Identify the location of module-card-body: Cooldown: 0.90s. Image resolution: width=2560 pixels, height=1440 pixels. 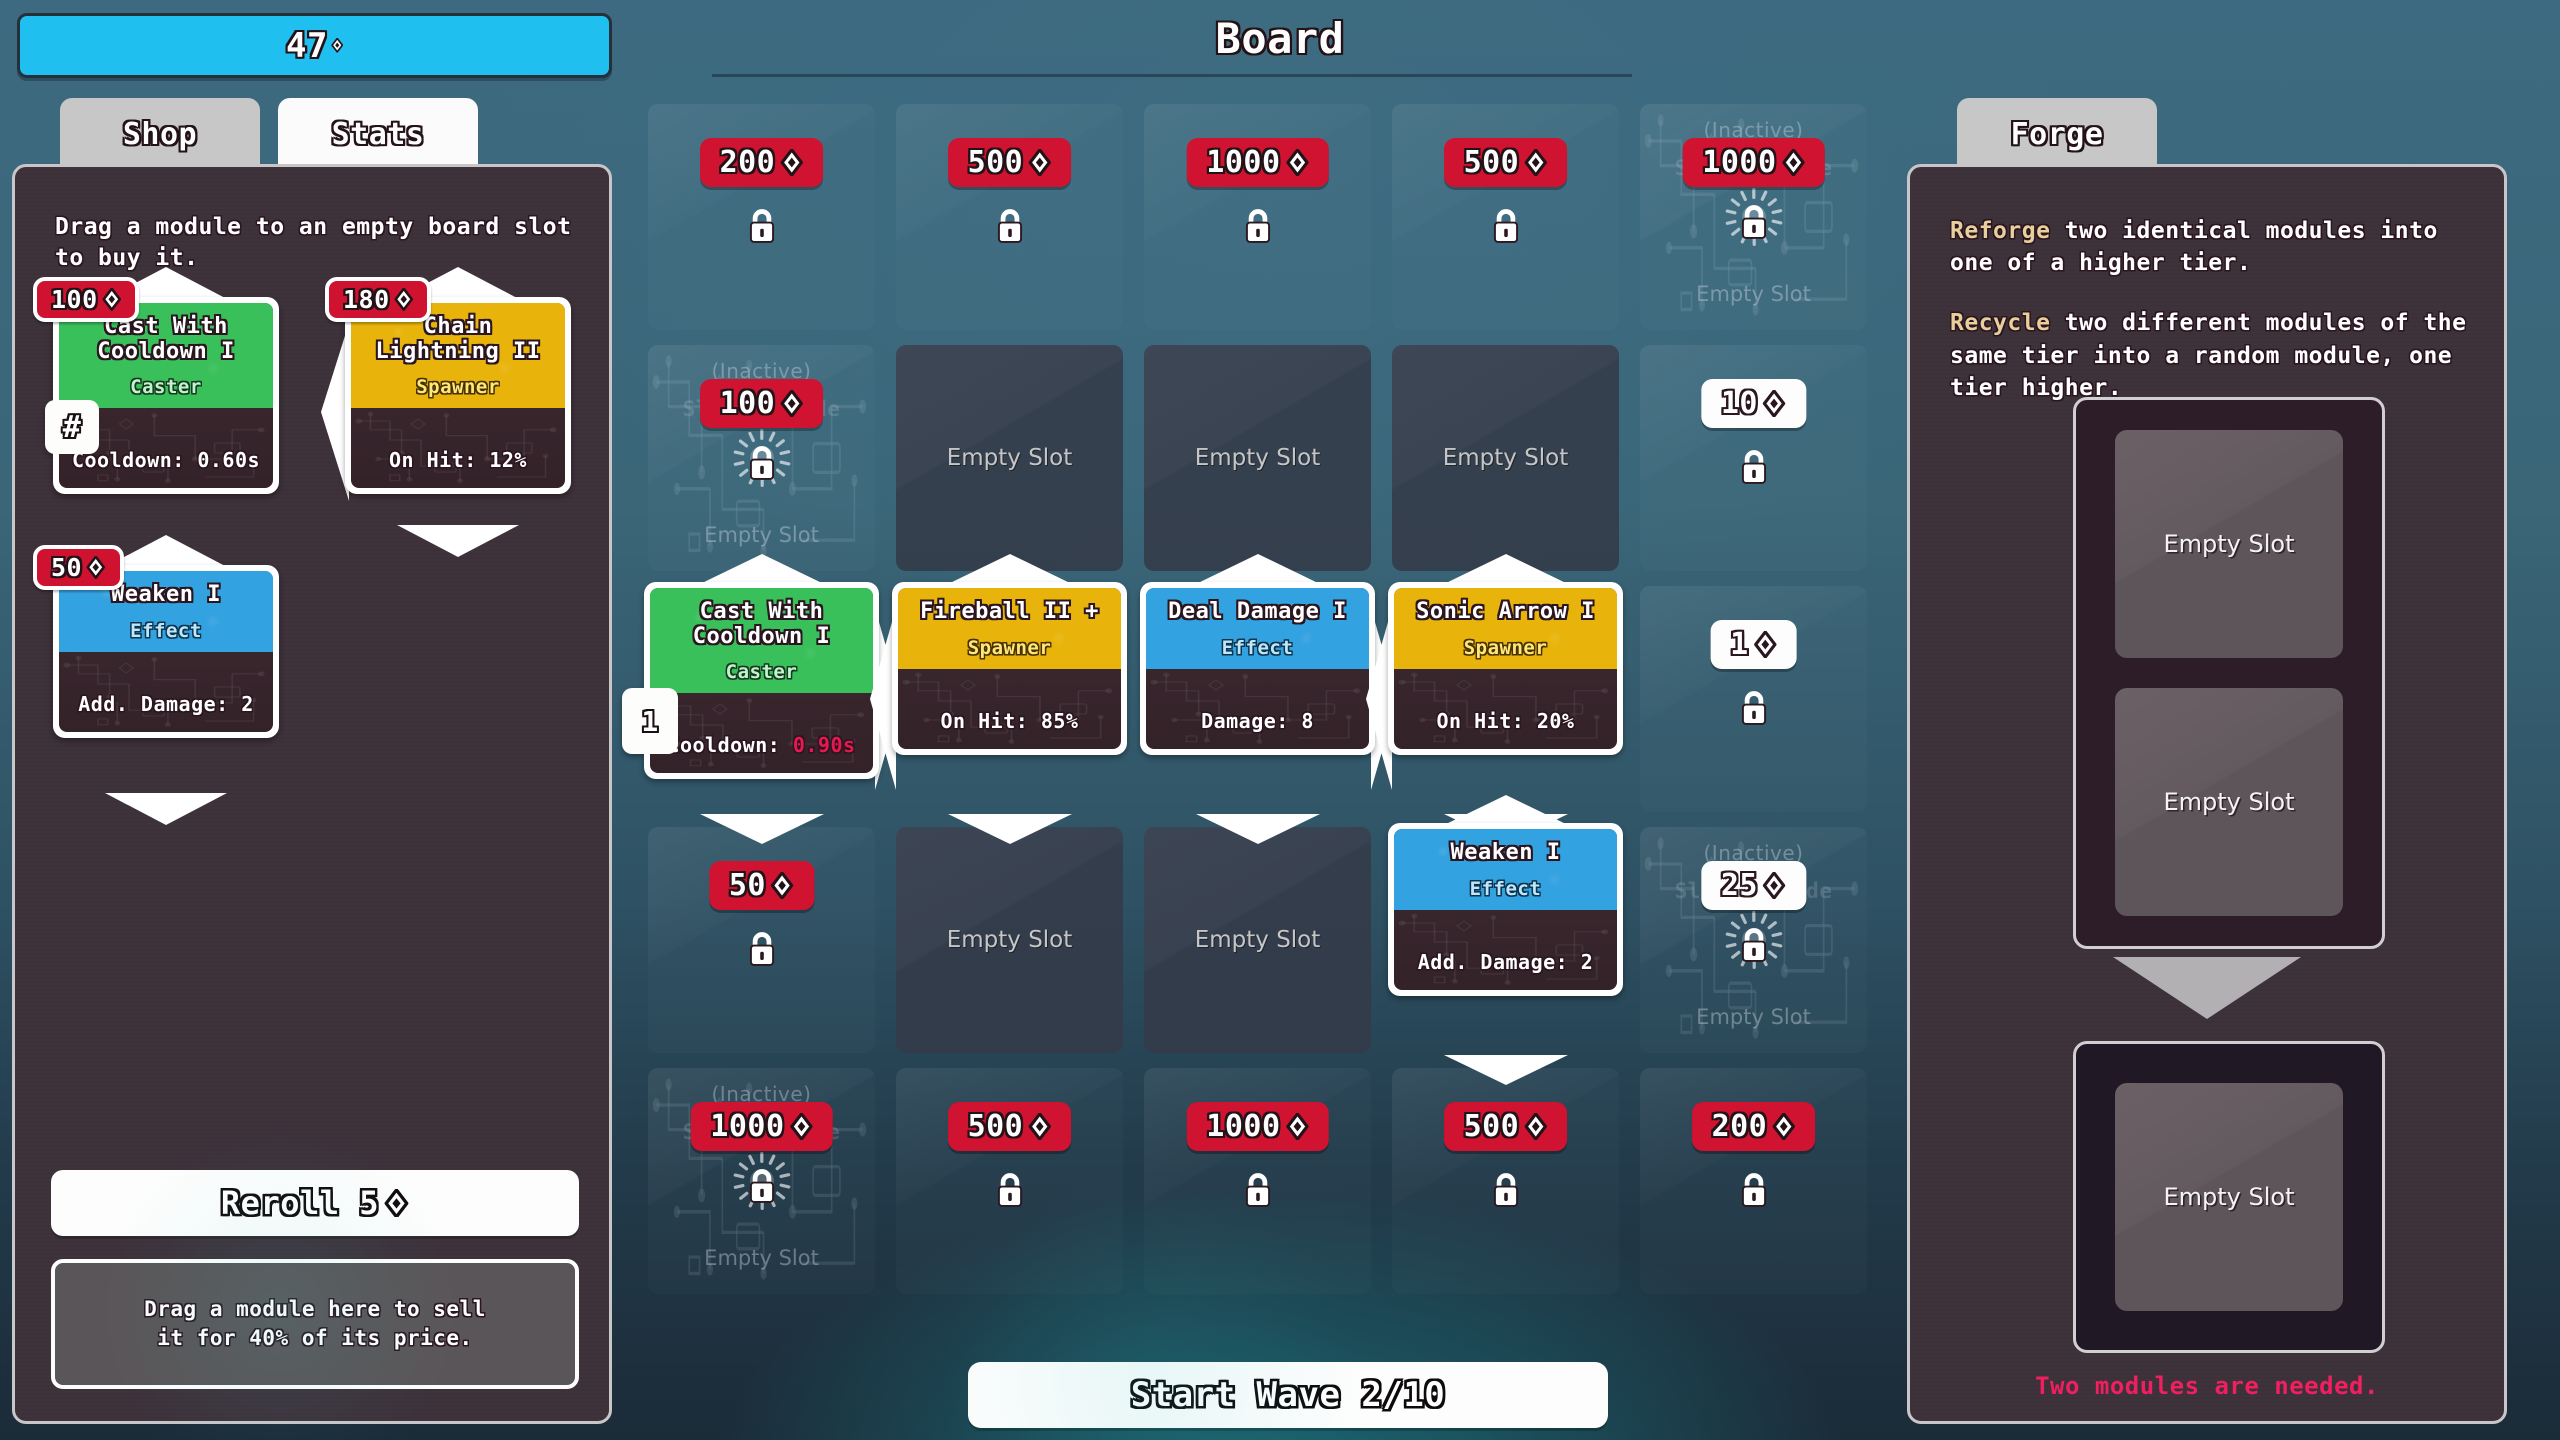
(761, 733).